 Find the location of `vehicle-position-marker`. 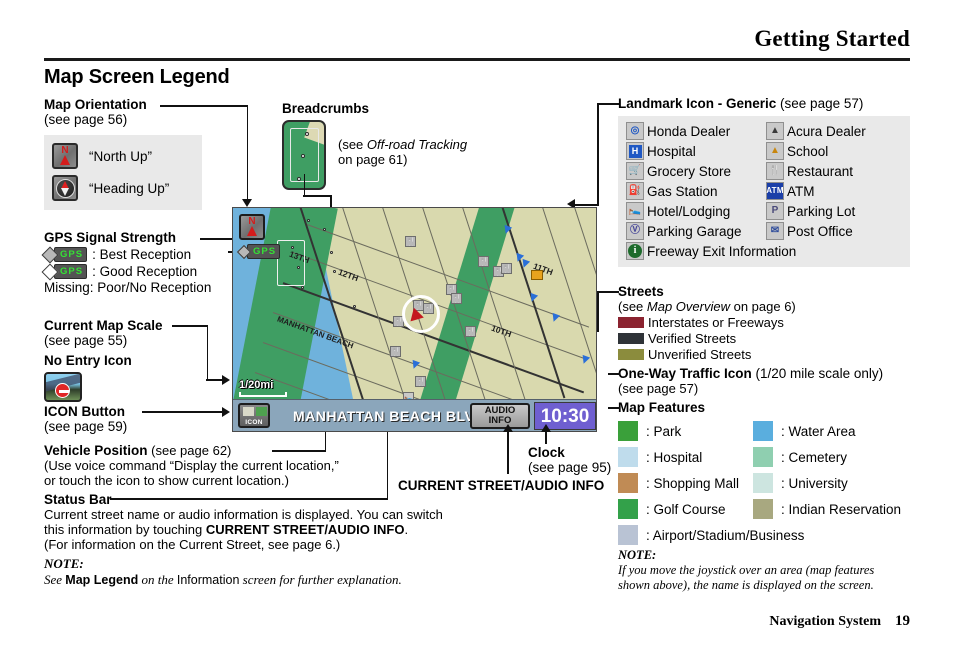

vehicle-position-marker is located at coordinates (421, 314).